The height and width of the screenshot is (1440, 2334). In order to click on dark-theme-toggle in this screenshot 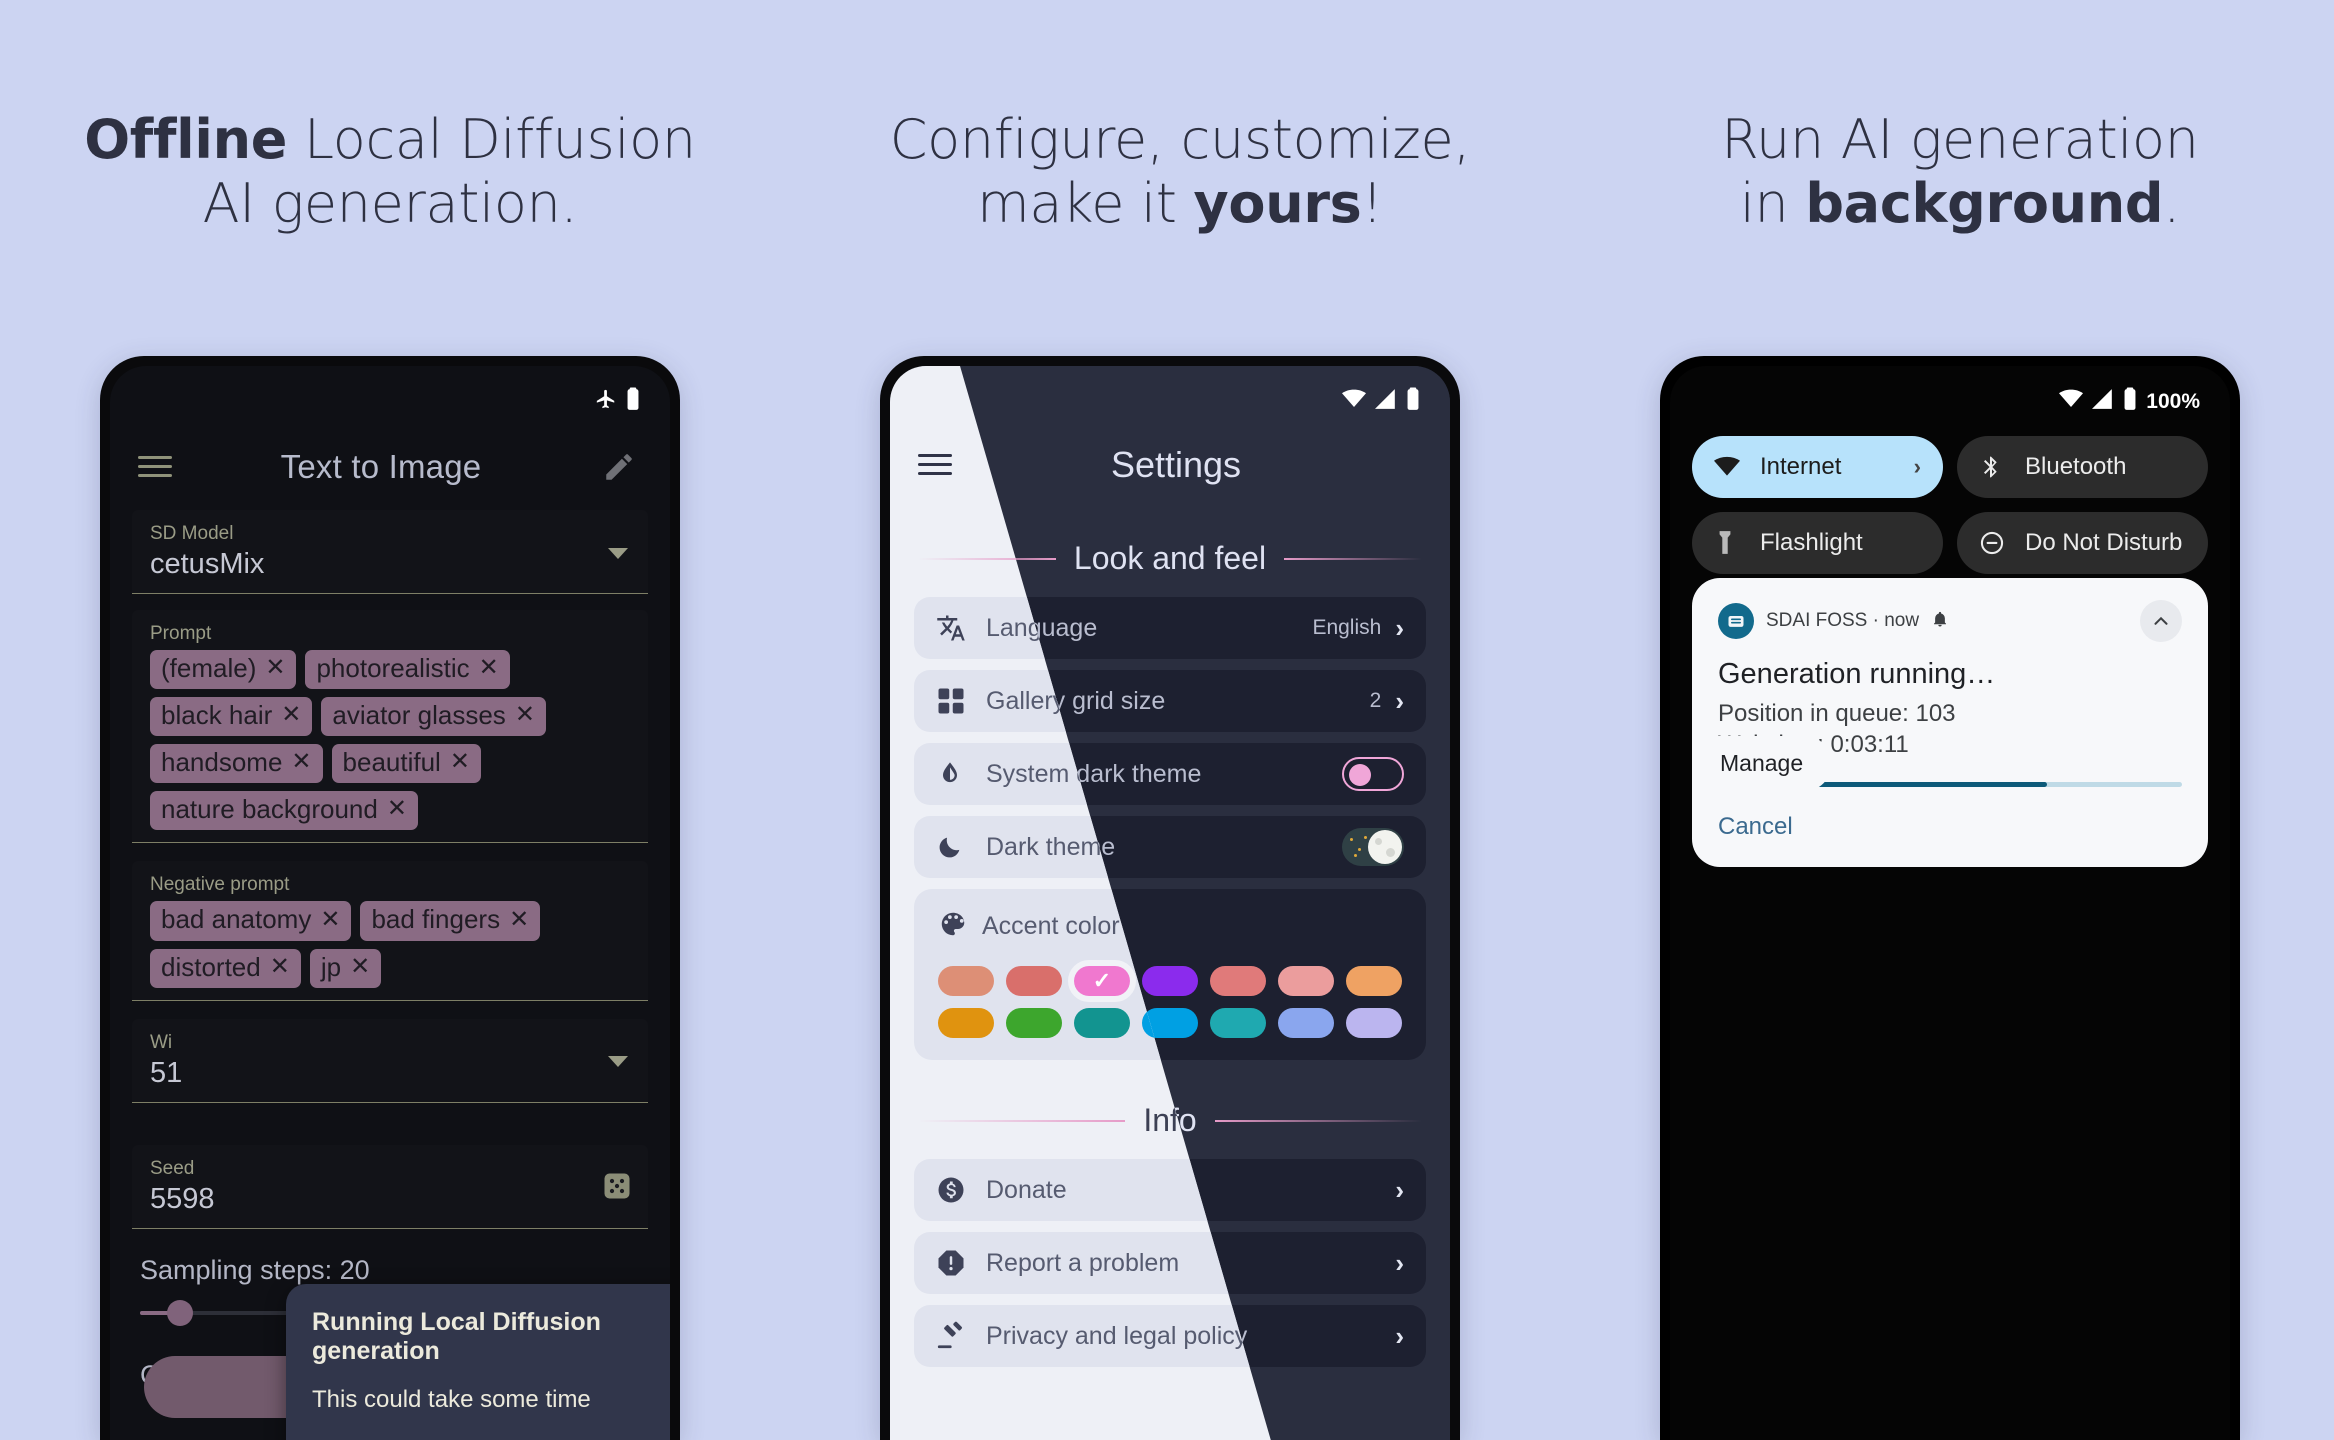, I will do `click(1373, 847)`.